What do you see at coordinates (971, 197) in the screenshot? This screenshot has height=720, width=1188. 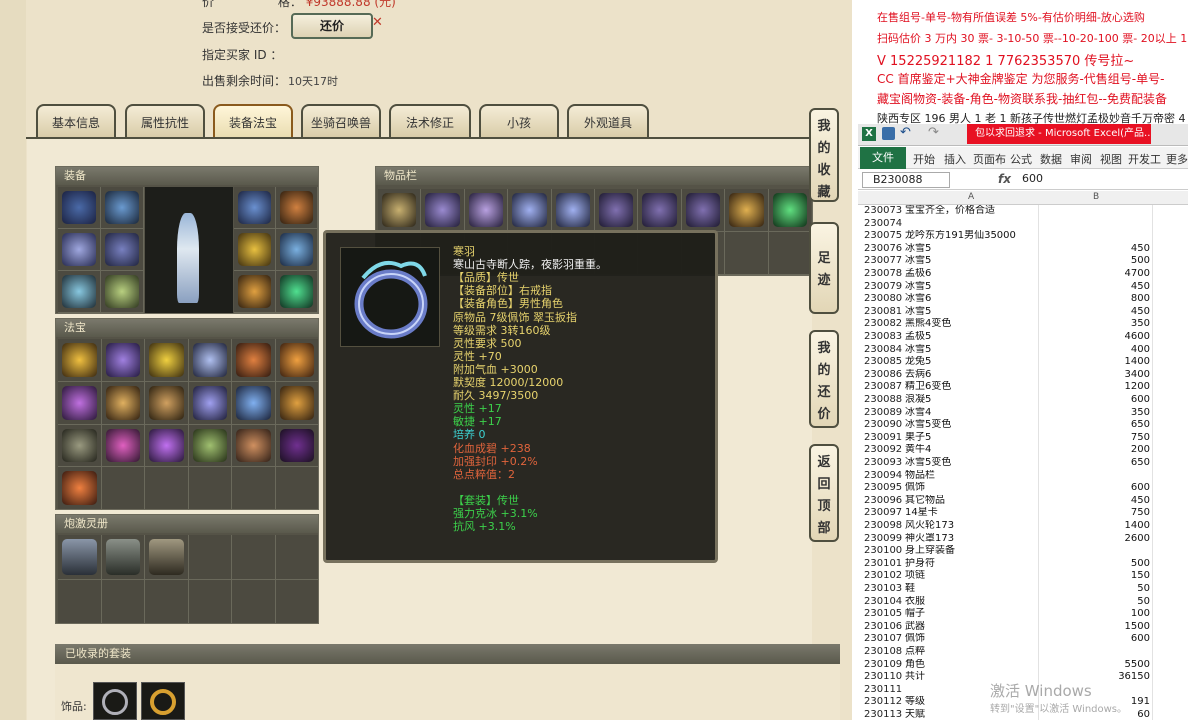 I see `column-header-a: A` at bounding box center [971, 197].